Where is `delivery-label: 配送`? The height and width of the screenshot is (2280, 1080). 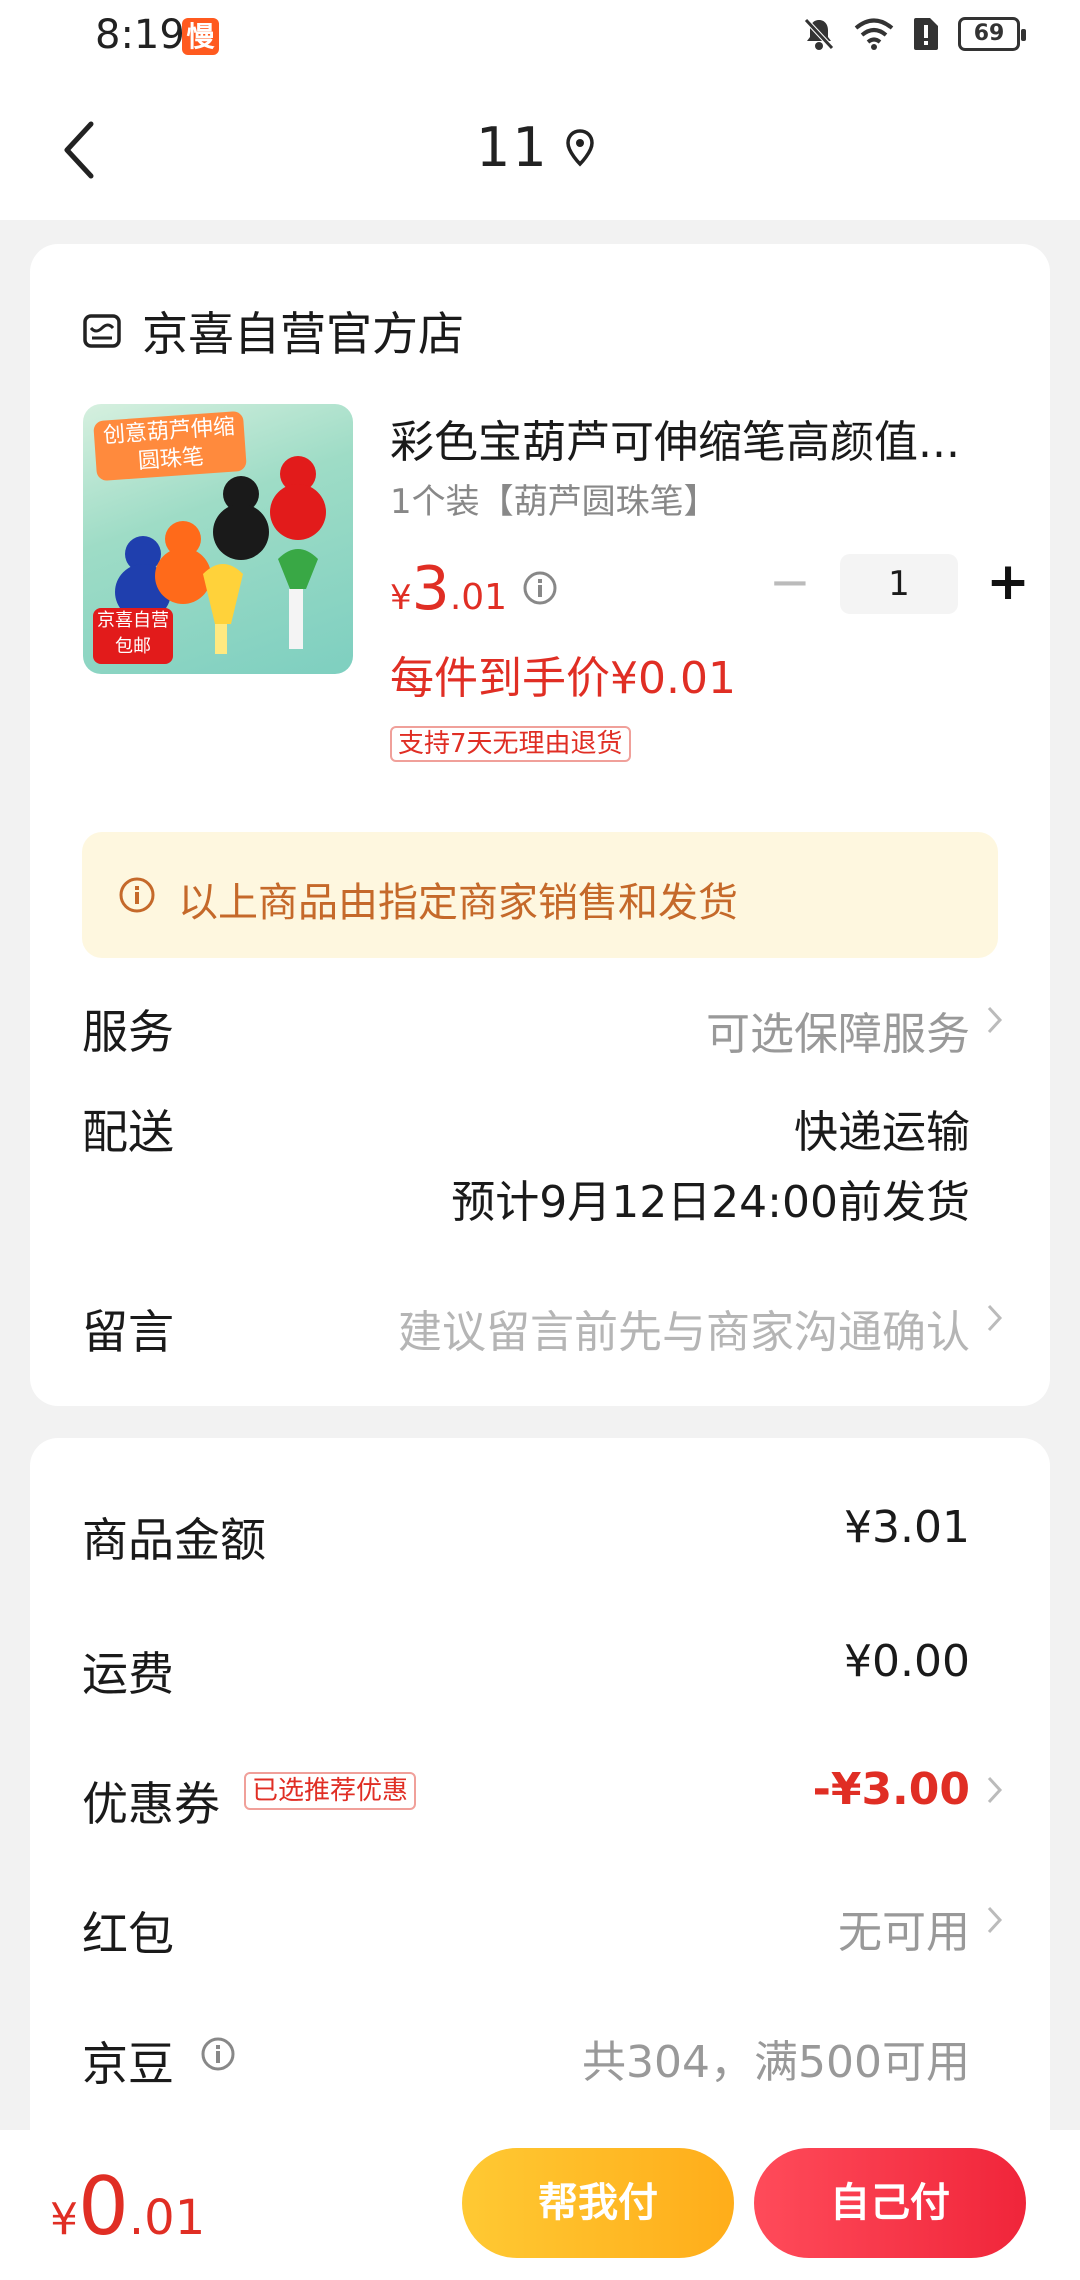
delivery-label: 配送 is located at coordinates (128, 1132).